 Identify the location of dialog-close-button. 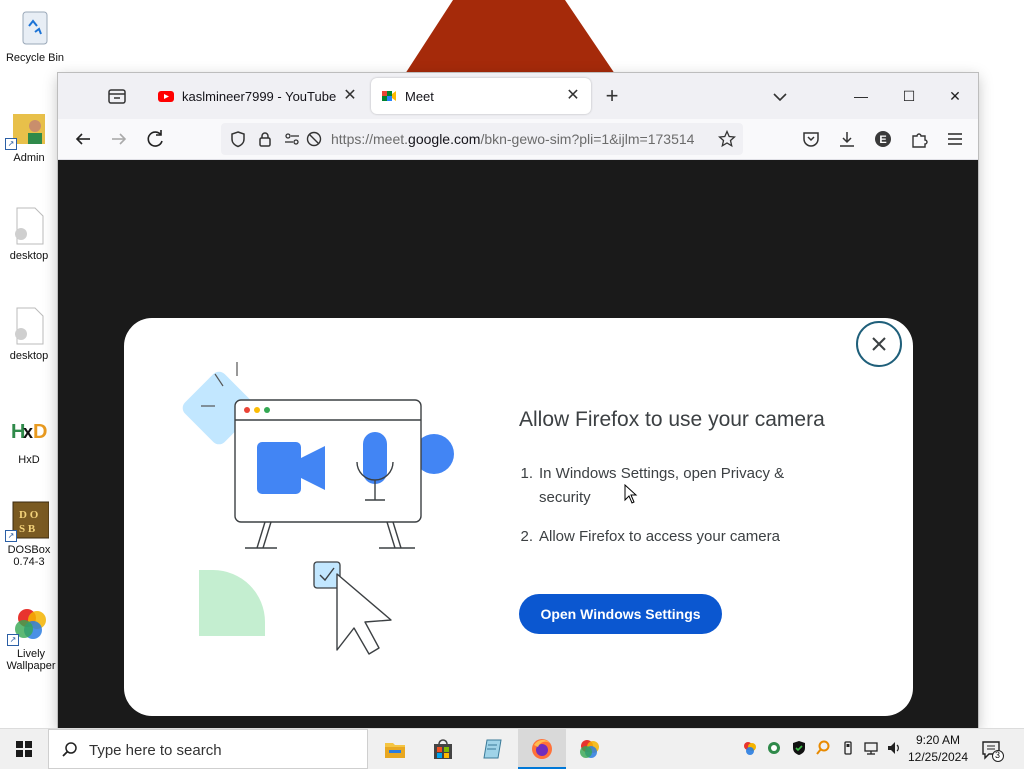
(879, 344).